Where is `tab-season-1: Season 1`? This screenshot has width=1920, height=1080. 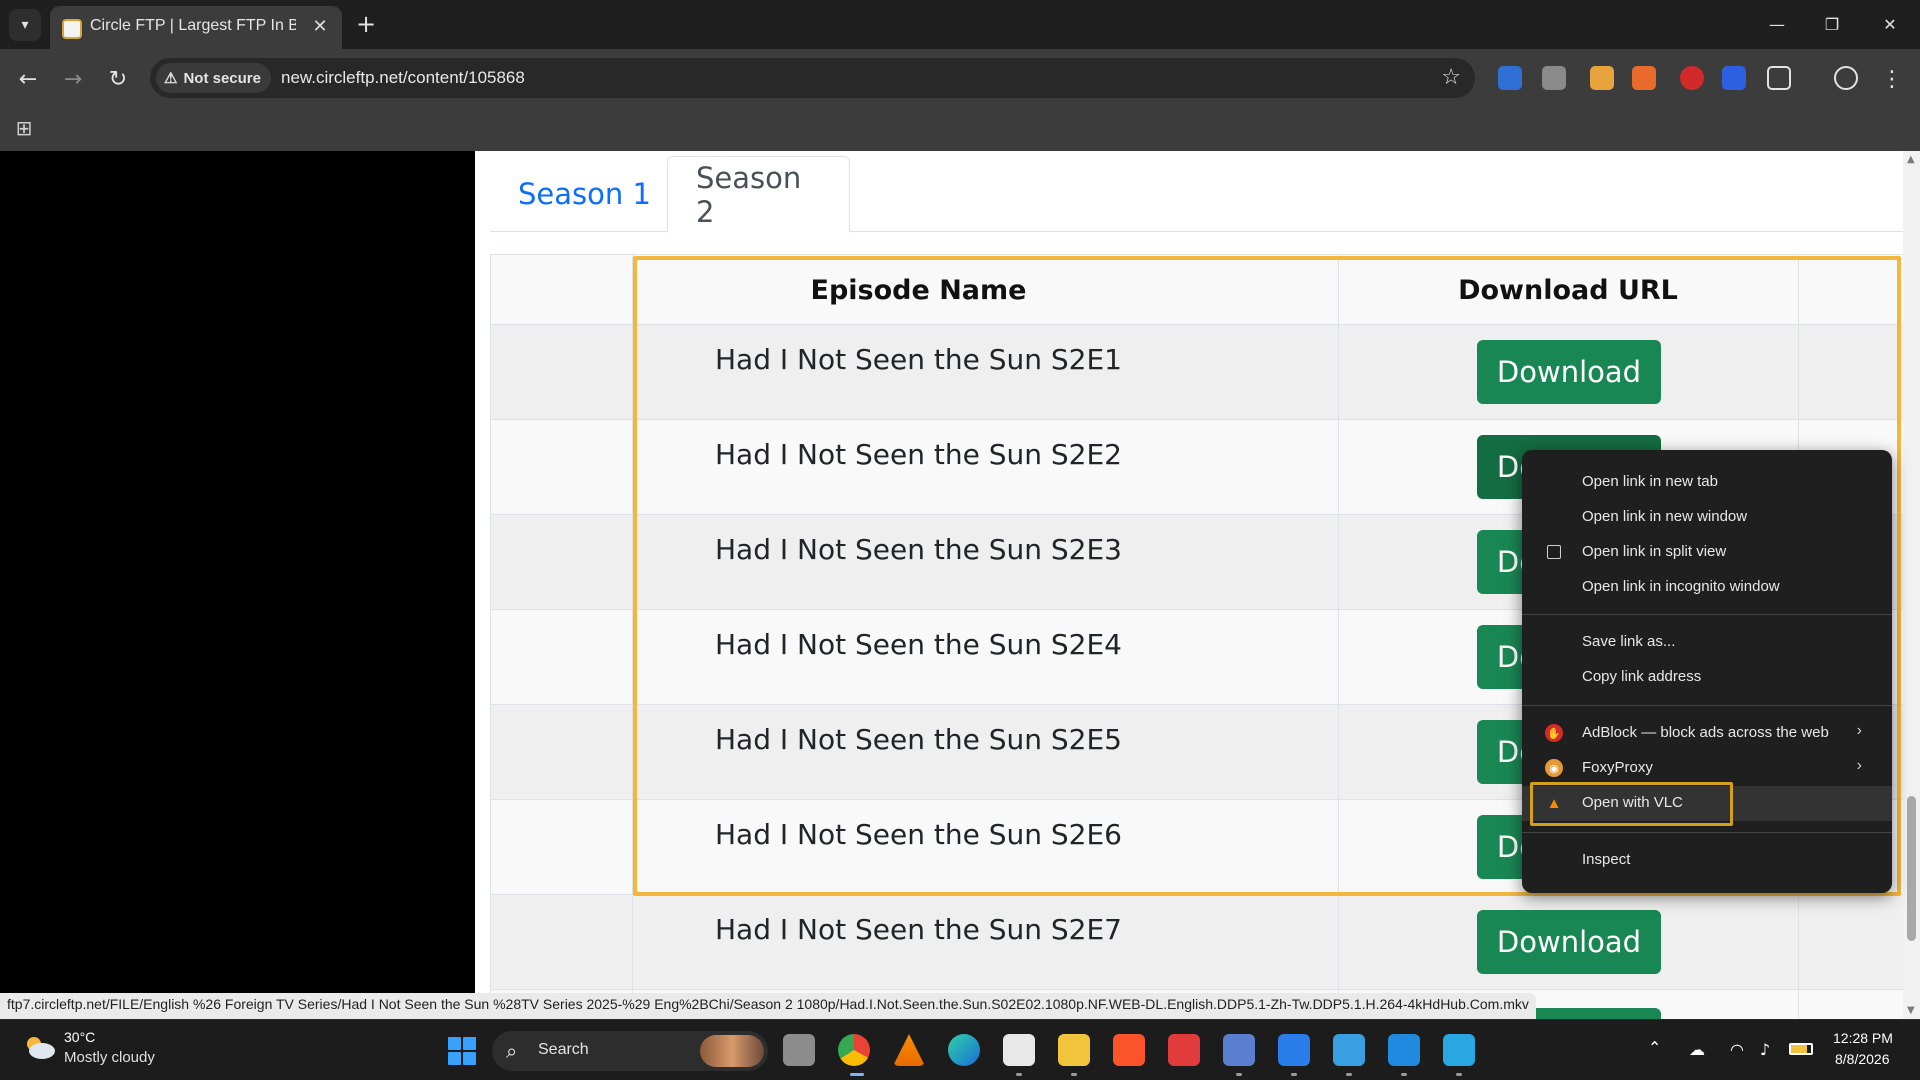
tab-season-1: Season 1 is located at coordinates (584, 194).